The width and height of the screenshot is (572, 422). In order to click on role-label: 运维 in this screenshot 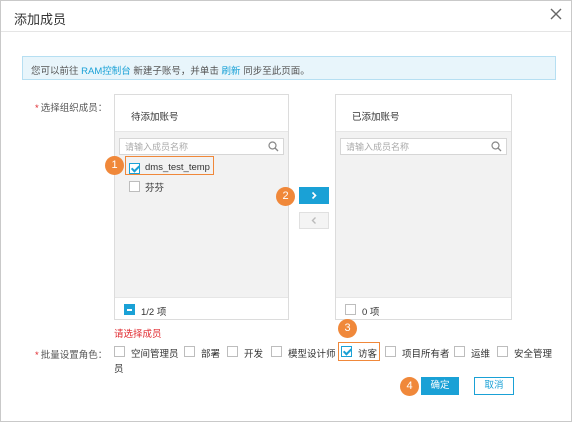, I will do `click(481, 354)`.